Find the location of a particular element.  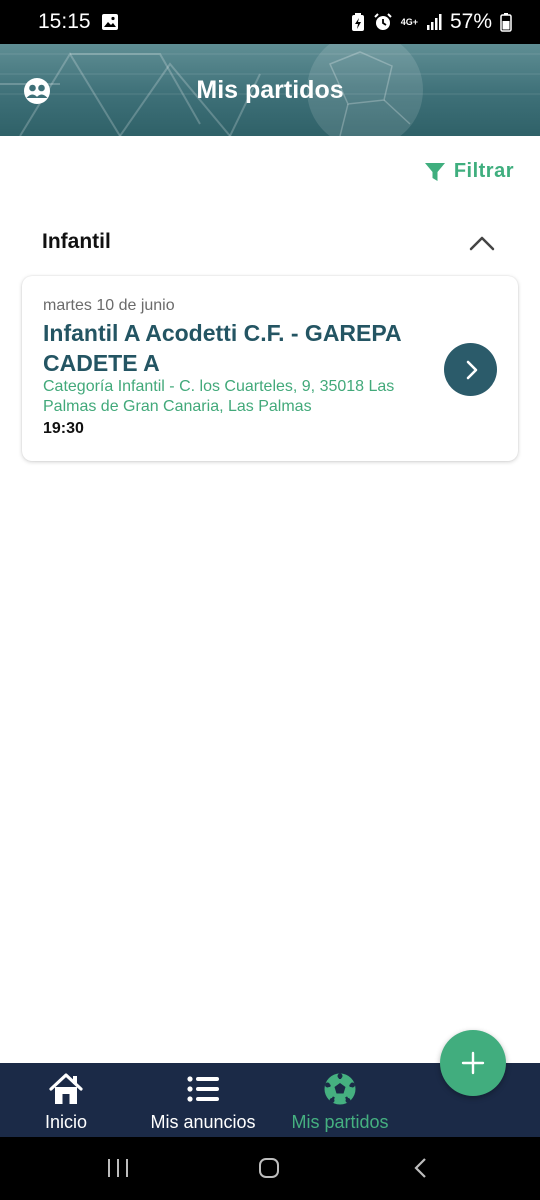

nav-label: Inicio is located at coordinates (66, 1122).